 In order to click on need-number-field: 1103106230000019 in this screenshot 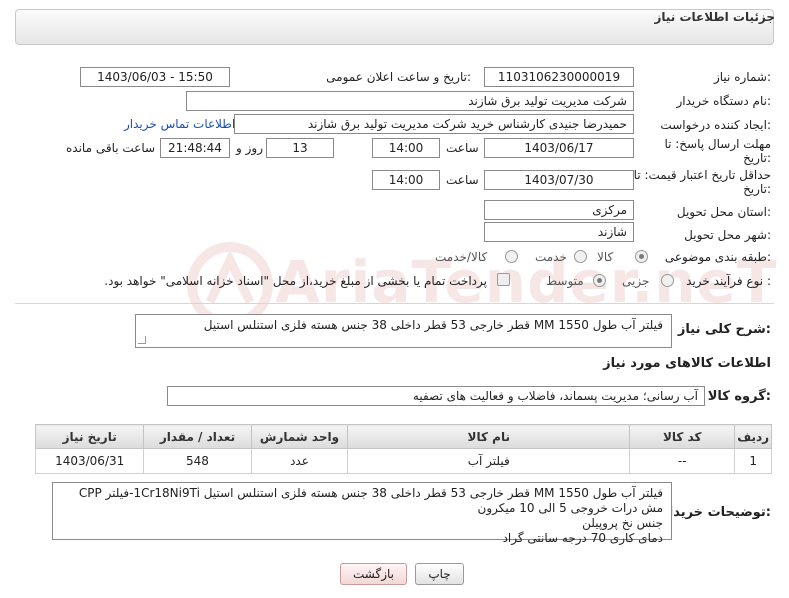, I will do `click(559, 77)`.